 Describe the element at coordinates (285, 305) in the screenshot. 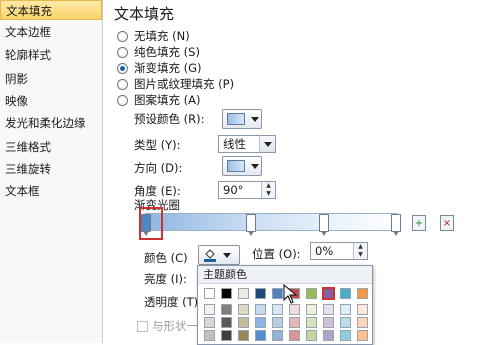

I see `theme-color-popup: 主题颜色` at that location.